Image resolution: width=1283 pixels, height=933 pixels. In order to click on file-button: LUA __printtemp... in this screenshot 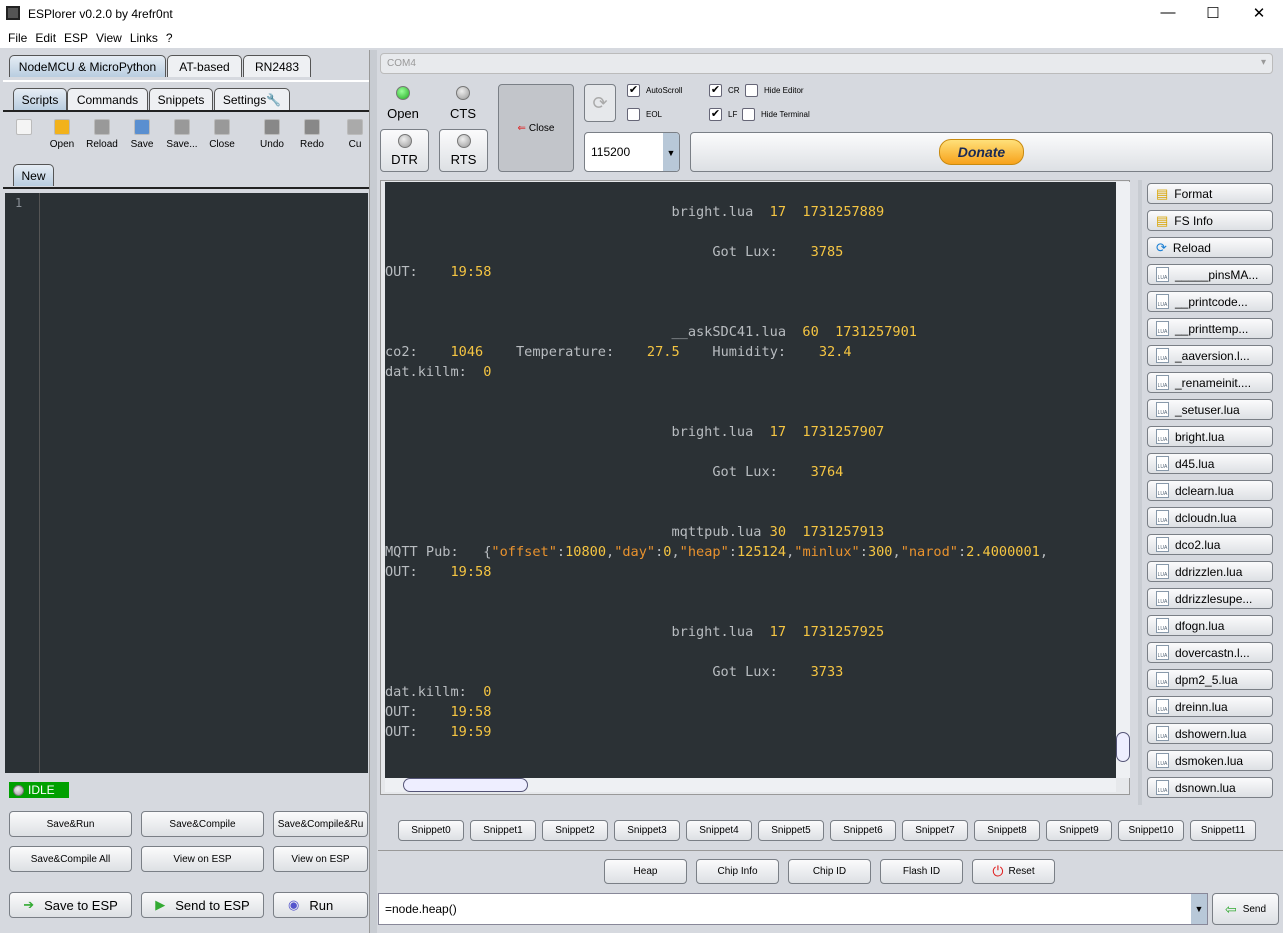, I will do `click(1210, 328)`.